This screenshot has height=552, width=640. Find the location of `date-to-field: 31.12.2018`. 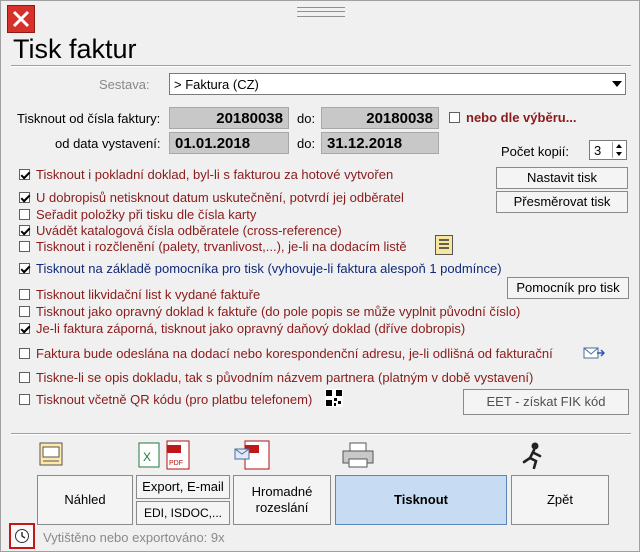

date-to-field: 31.12.2018 is located at coordinates (380, 143).